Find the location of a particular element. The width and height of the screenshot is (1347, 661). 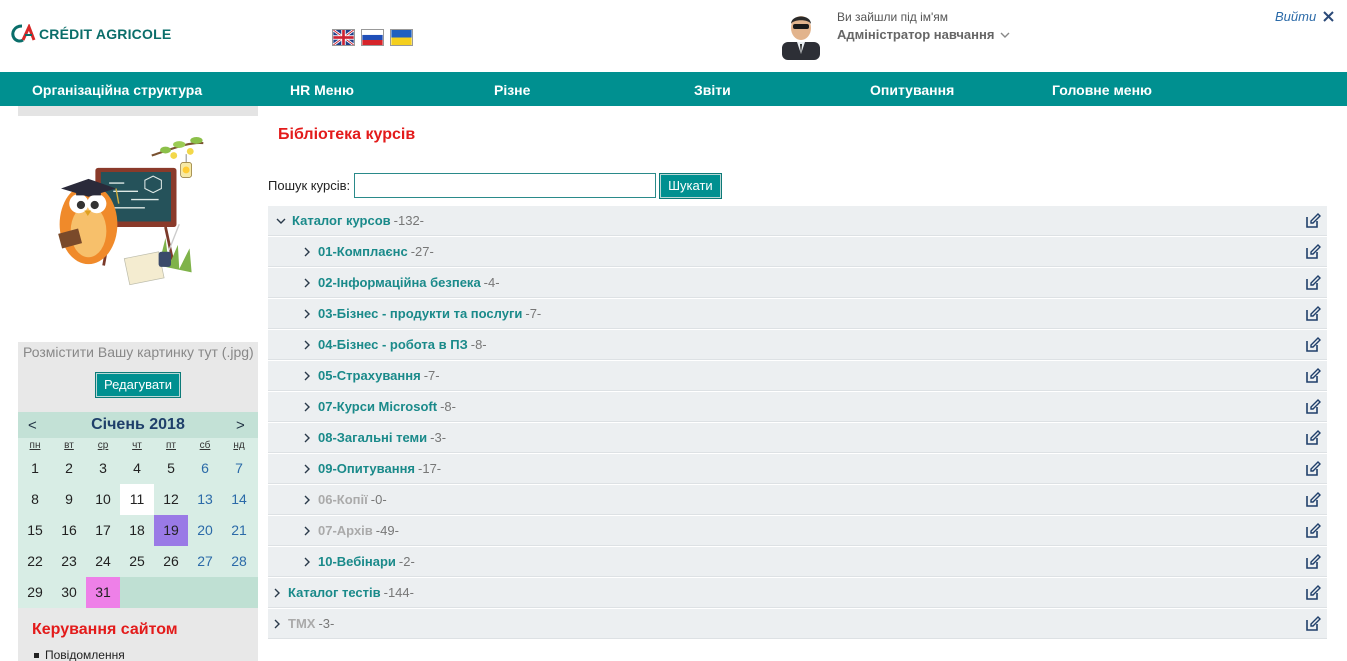

calendar-day: 14 is located at coordinates (239, 499).